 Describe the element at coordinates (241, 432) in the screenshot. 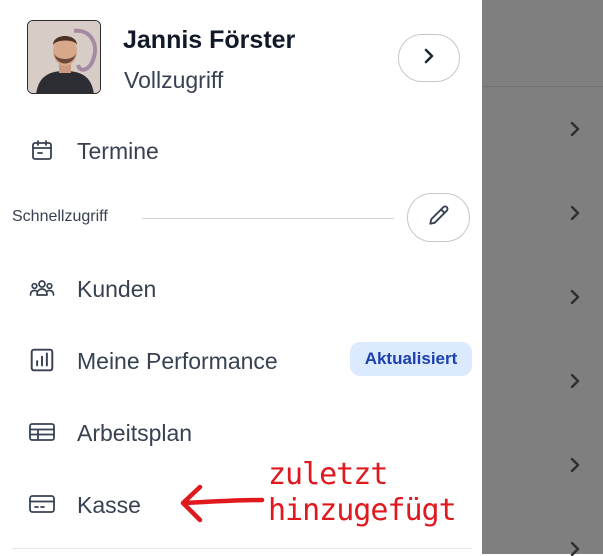

I see `nav-item-arbeitsplan: Arbeitsplan` at that location.